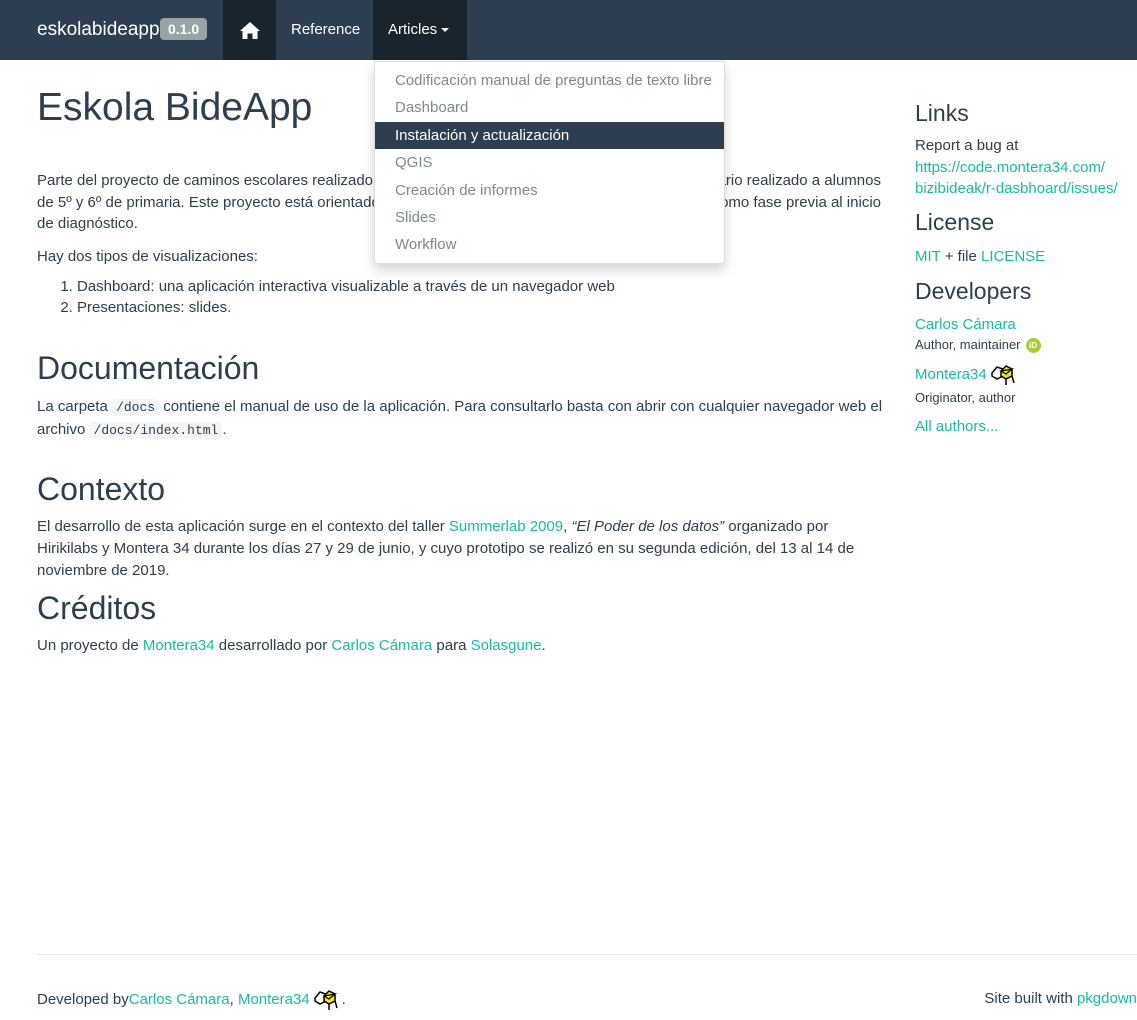 The height and width of the screenshot is (1020, 1137). I want to click on footer-text: ., so click(343, 1000).